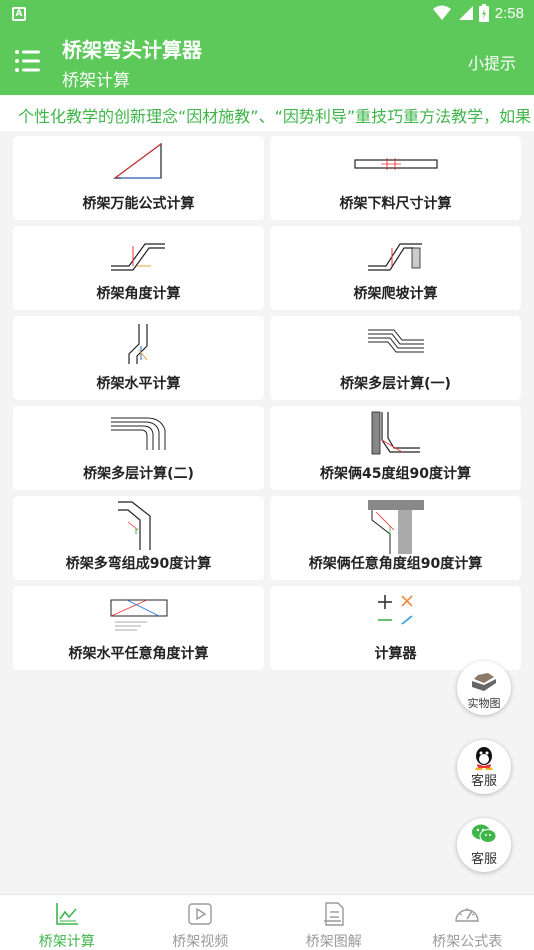 This screenshot has height=950, width=534. Describe the element at coordinates (395, 654) in the screenshot. I see `card-label: 计算器` at that location.